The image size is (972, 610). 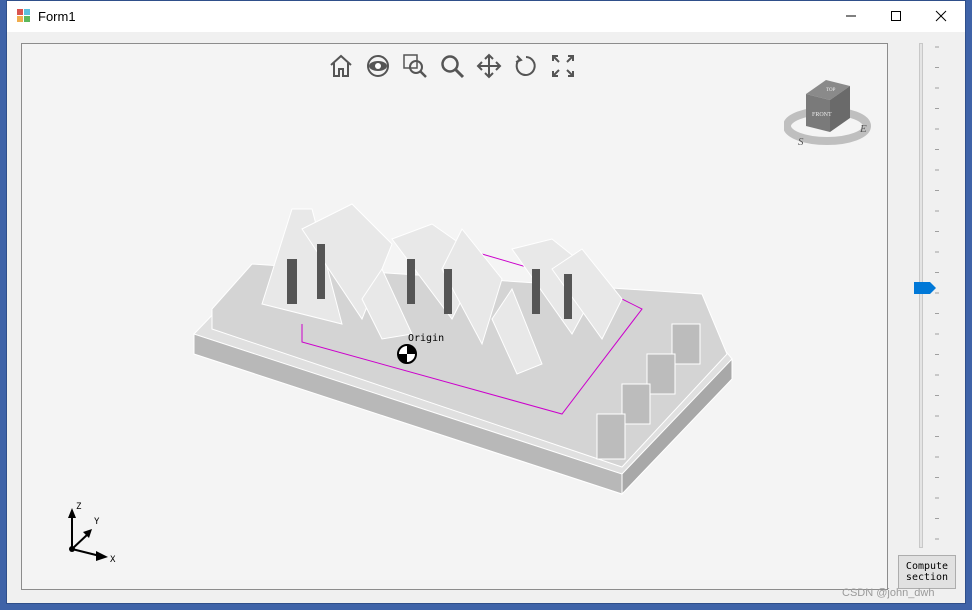 I want to click on compute-button-line2: section, so click(x=927, y=577).